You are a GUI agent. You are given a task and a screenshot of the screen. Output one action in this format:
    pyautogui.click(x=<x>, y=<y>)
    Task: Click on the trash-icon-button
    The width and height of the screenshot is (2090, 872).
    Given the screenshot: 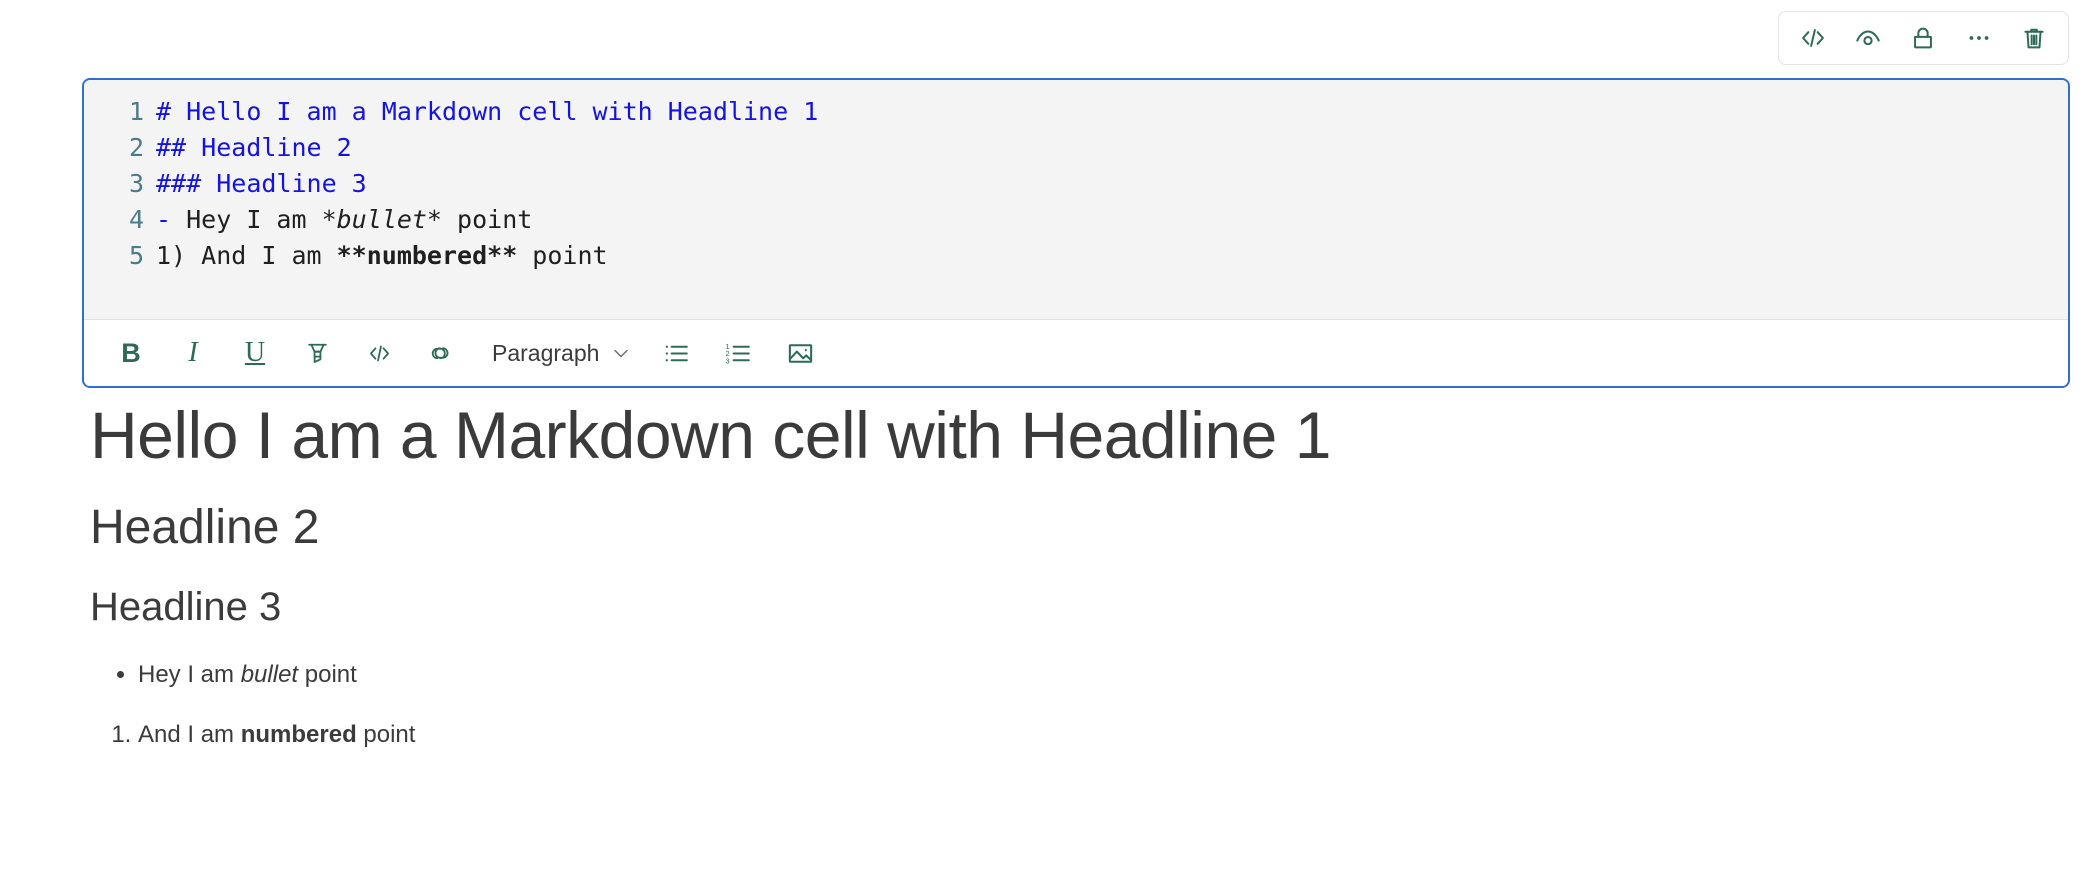 What is the action you would take?
    pyautogui.click(x=2034, y=38)
    